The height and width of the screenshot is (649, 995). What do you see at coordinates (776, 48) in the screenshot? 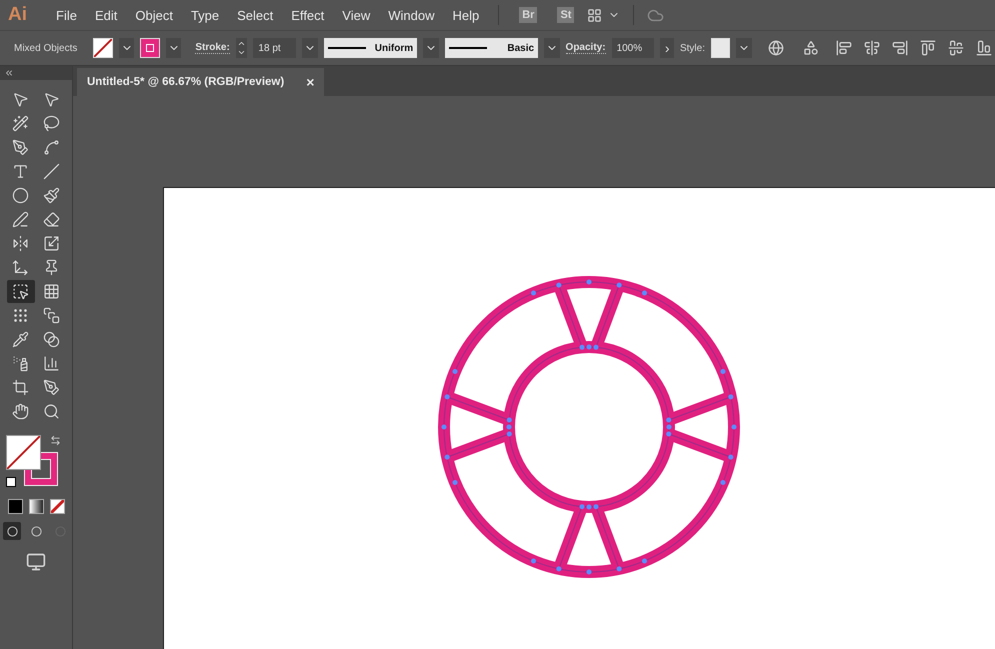
I see `globe-icon` at bounding box center [776, 48].